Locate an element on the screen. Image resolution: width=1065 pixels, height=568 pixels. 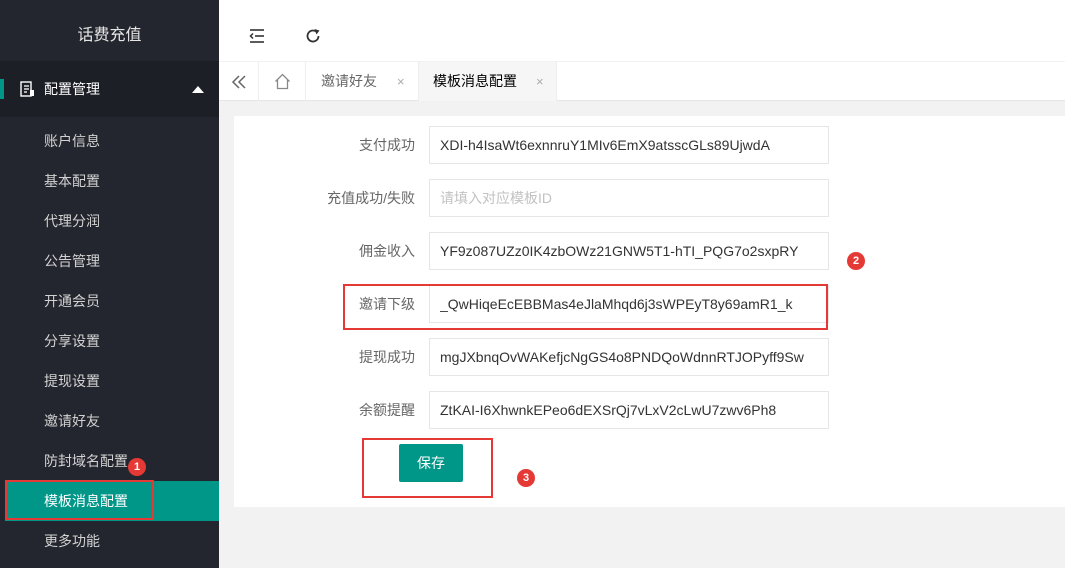
field-label: 支付成功 is located at coordinates (387, 145).